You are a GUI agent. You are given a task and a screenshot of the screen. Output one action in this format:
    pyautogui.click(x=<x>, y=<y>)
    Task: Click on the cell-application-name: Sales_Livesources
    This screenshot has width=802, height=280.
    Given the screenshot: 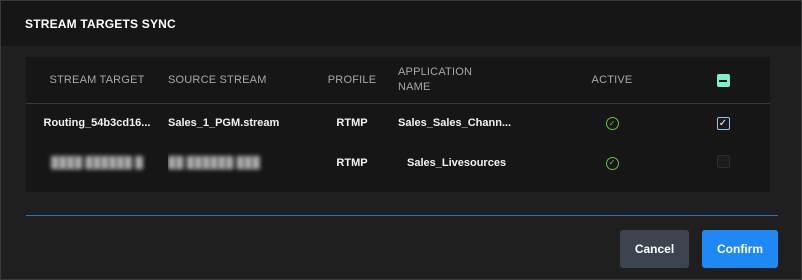 What is the action you would take?
    pyautogui.click(x=473, y=163)
    